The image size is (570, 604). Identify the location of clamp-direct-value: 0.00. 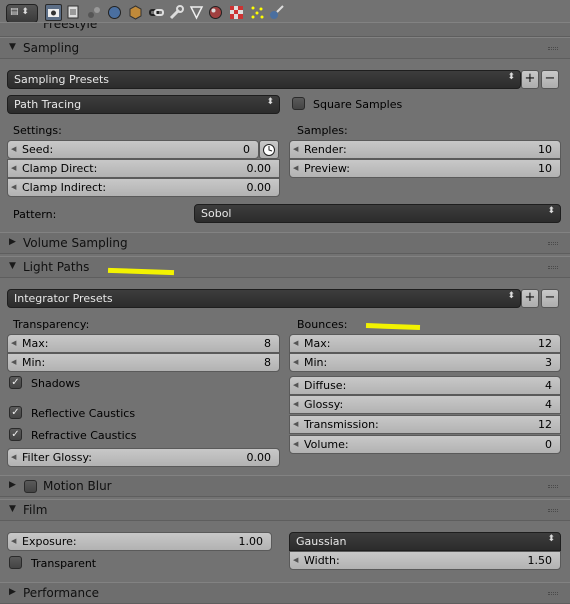
(259, 168).